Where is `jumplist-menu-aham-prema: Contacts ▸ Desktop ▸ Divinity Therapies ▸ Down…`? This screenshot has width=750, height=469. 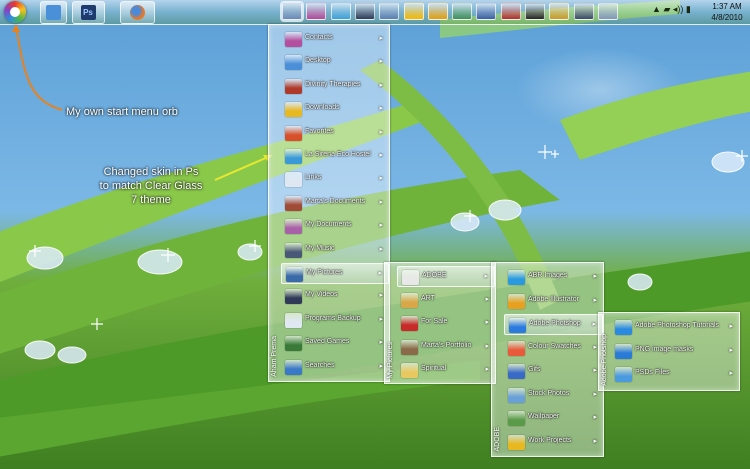
jumplist-menu-aham-prema: Contacts ▸ Desktop ▸ Divinity Therapies ▸ Down… is located at coordinates (329, 203).